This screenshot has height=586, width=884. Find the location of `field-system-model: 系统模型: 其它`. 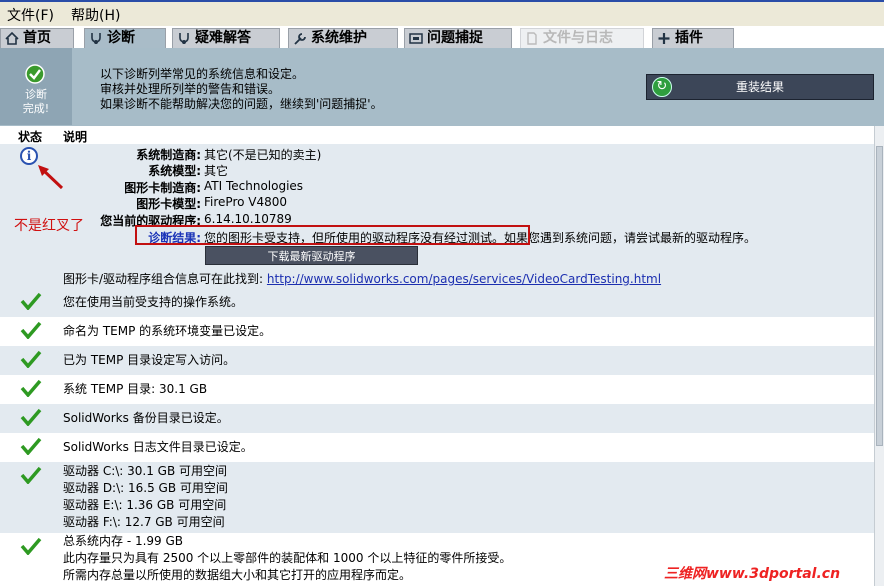

field-system-model: 系统模型: 其它 is located at coordinates (437, 170).